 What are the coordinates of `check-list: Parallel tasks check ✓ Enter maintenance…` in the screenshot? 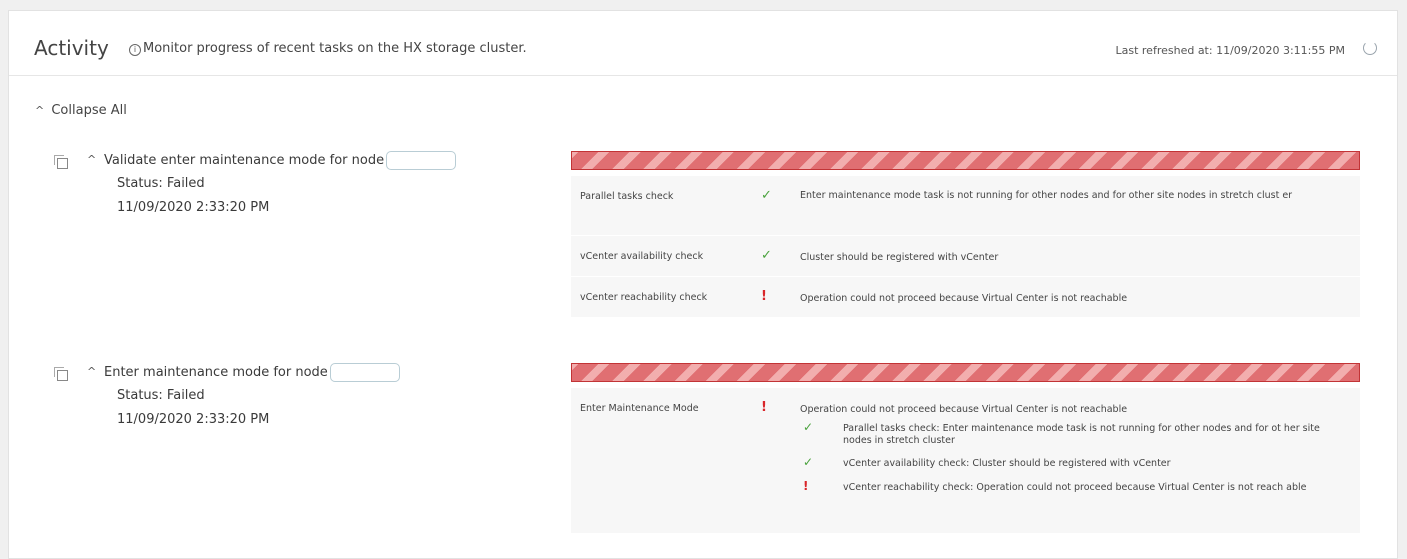 It's located at (965, 247).